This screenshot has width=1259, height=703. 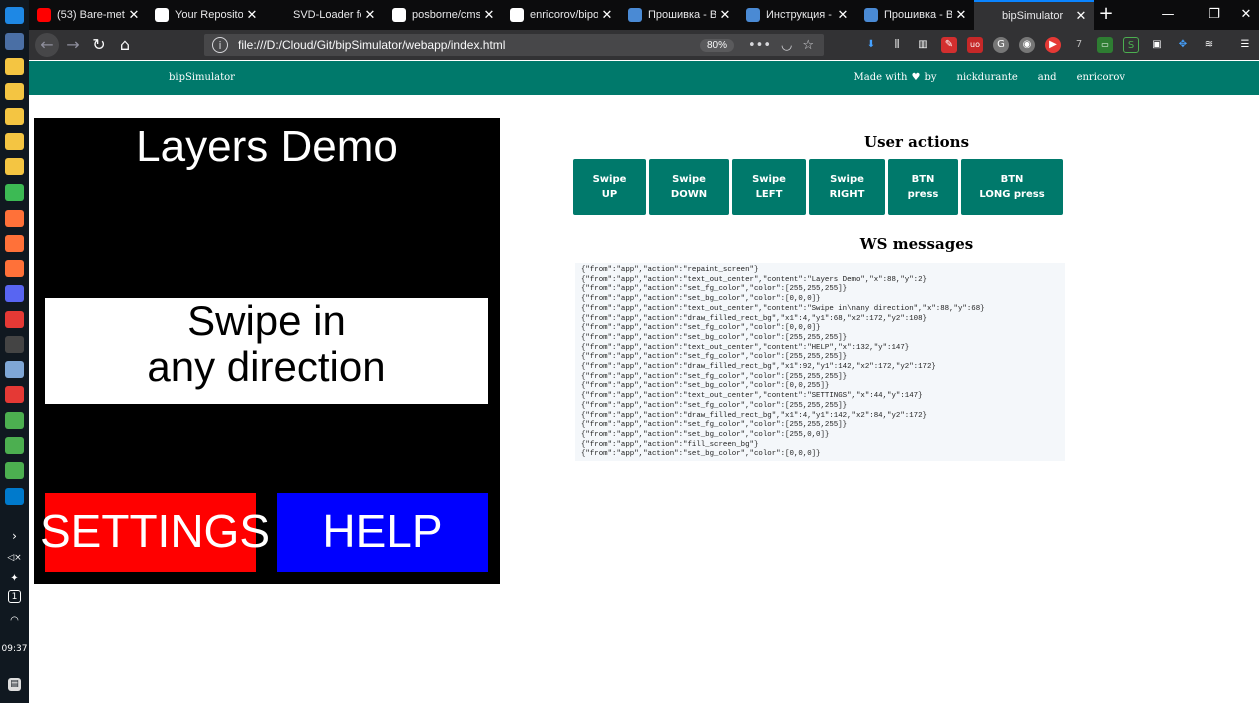 What do you see at coordinates (14, 620) in the screenshot?
I see `wifi-icon: ◠` at bounding box center [14, 620].